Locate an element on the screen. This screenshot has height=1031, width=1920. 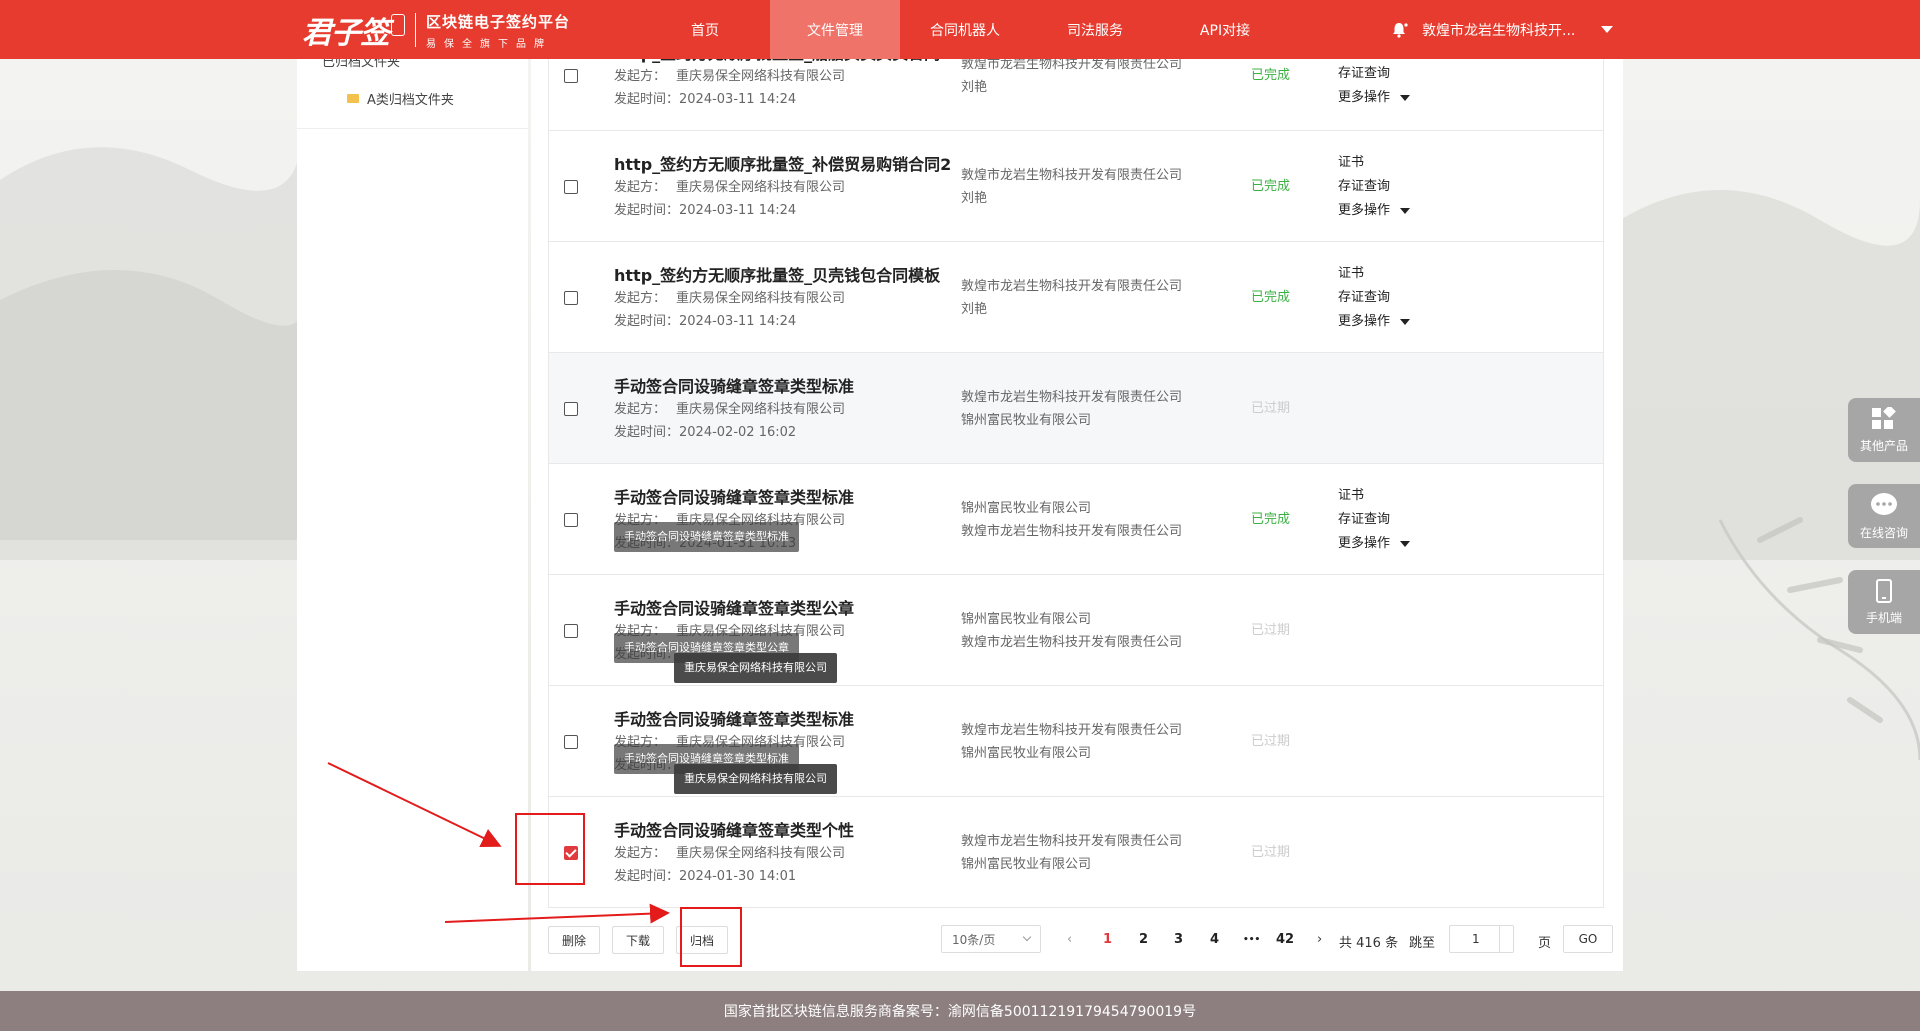
nav-file-management: 文件管理 is located at coordinates (835, 29).